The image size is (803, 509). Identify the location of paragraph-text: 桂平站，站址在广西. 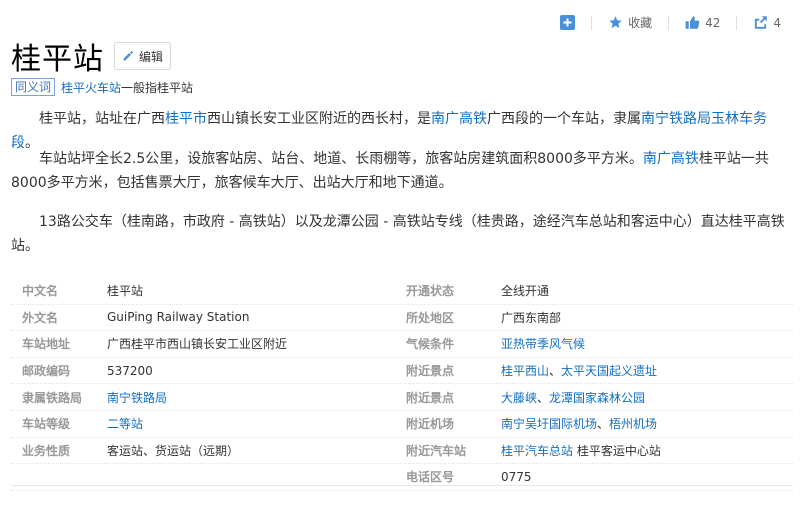
(102, 119).